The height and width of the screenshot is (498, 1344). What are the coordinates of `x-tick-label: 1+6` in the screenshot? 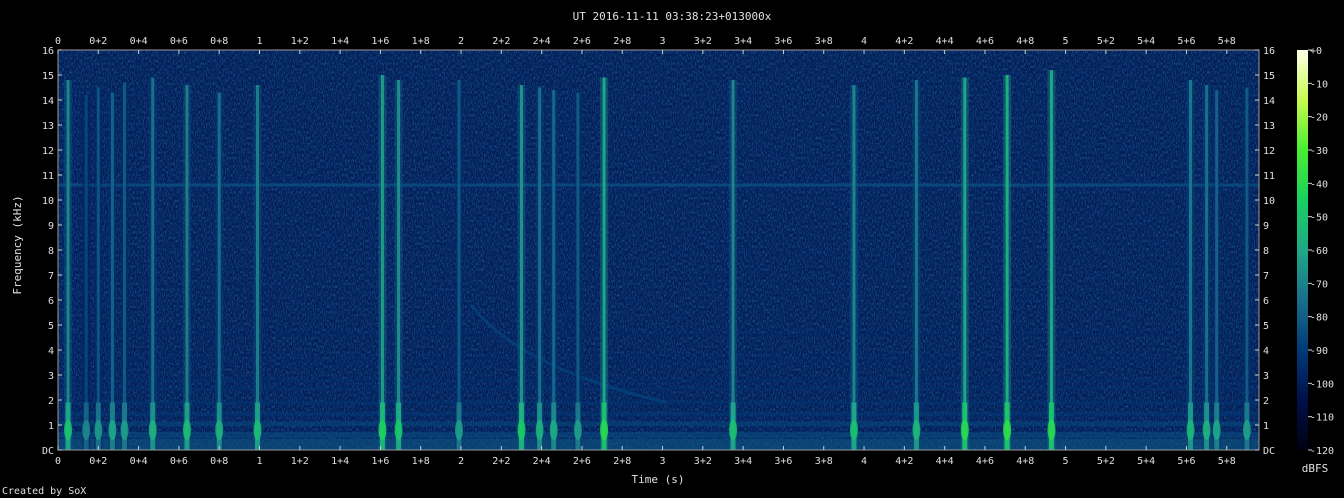 It's located at (380, 41).